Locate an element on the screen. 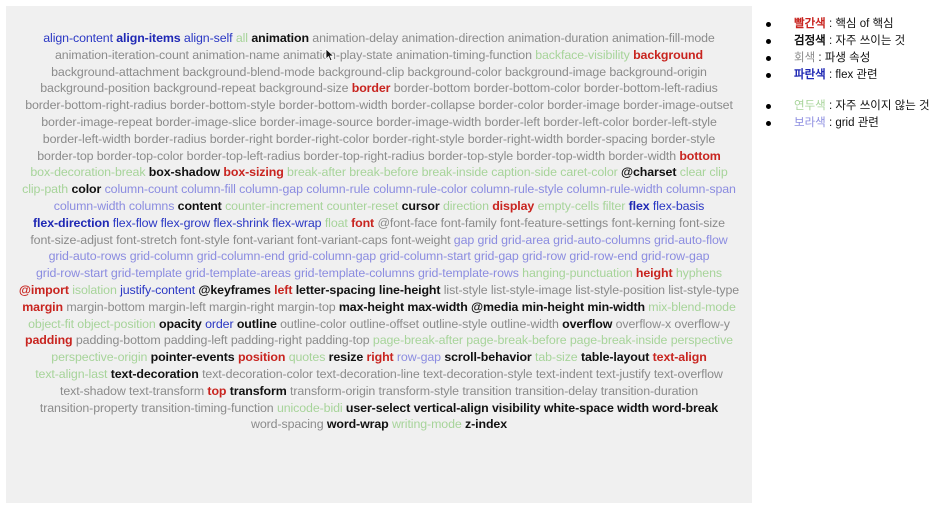 This screenshot has width=944, height=509. css-property-term: outline-offset is located at coordinates (384, 323).